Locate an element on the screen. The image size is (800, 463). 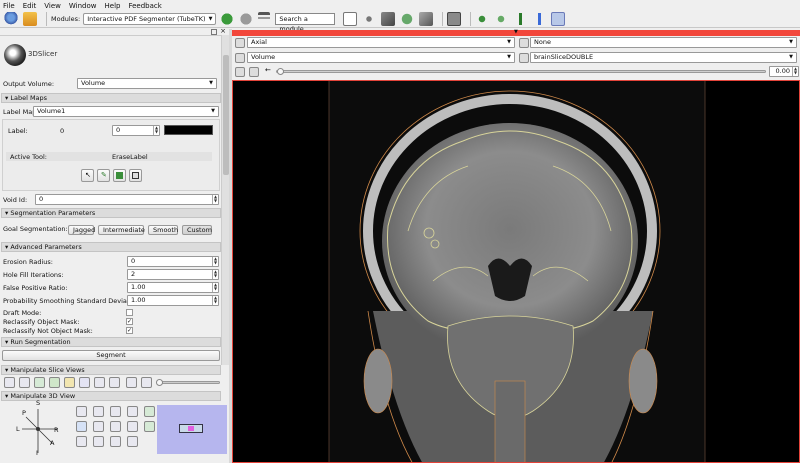
screenshot-icon is located at coordinates (115, 441).